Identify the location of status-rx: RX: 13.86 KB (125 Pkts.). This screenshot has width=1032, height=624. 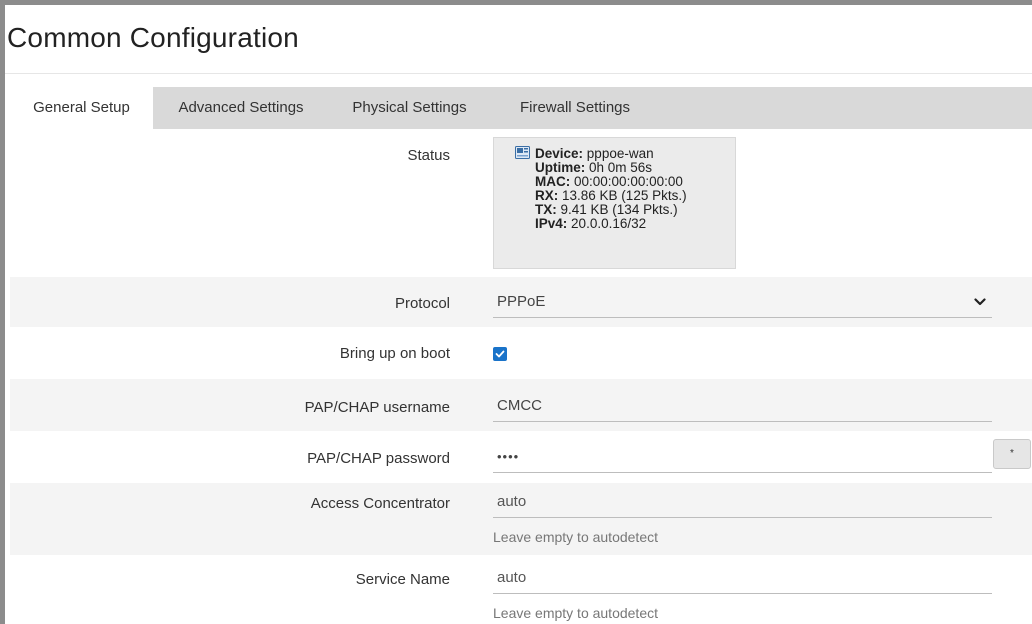
(611, 195).